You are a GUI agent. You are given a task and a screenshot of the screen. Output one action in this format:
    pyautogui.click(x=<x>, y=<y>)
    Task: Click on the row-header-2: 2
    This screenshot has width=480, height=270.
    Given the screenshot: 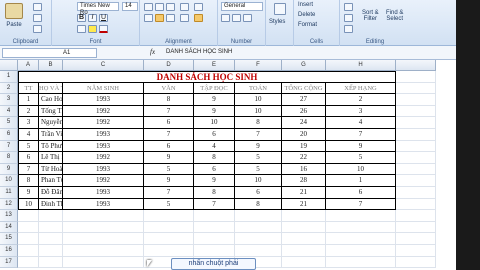 What is the action you would take?
    pyautogui.click(x=9, y=88)
    